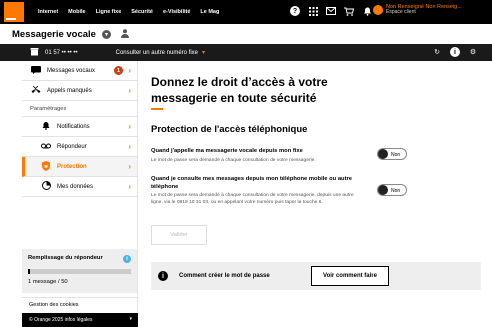 The width and height of the screenshot is (492, 327). Describe the element at coordinates (209, 12) in the screenshot. I see `nav-le-mag: Le Mag` at that location.